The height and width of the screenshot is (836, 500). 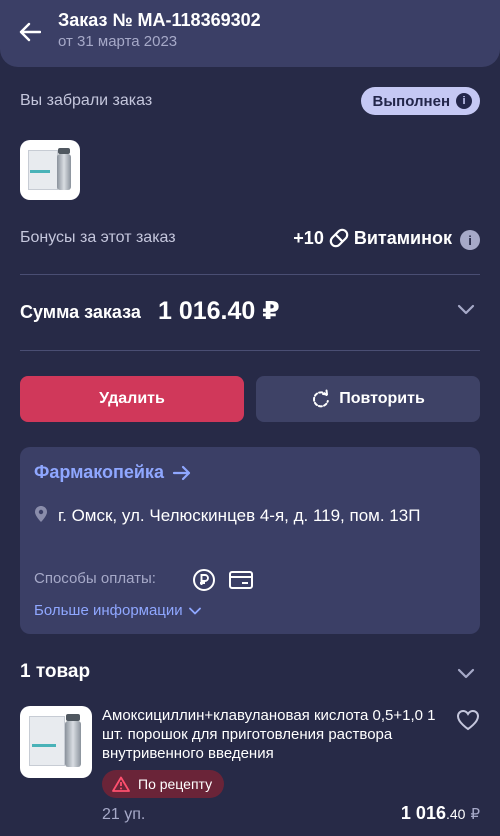 What do you see at coordinates (108, 610) in the screenshot?
I see `more-info-label: Больше информации` at bounding box center [108, 610].